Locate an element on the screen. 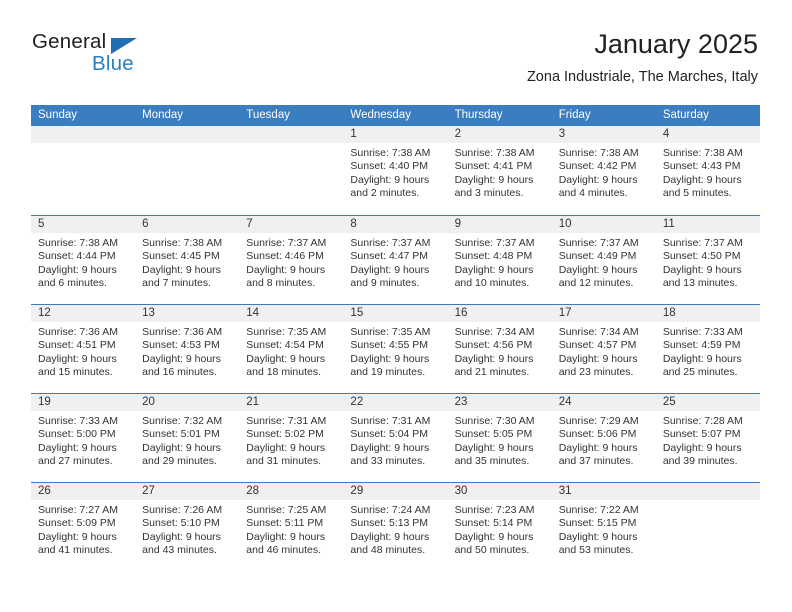  sunset-text: Sunset: 4:56 PM is located at coordinates (493, 345).